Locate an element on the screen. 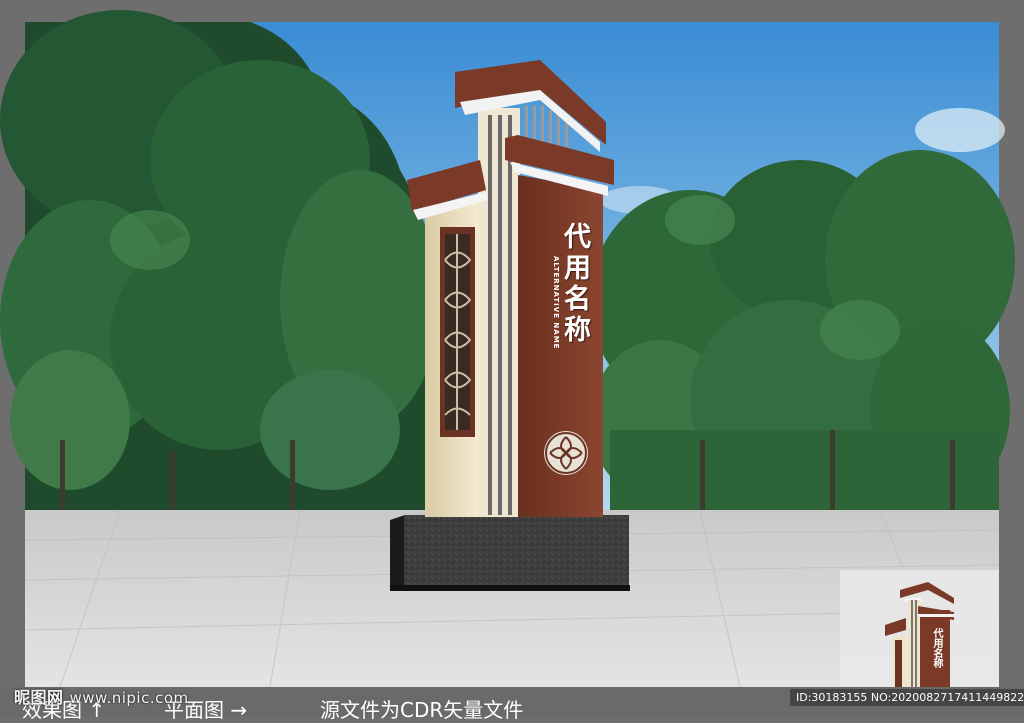 Image resolution: width=1024 pixels, height=723 pixels. sign-base-side is located at coordinates (397, 552).